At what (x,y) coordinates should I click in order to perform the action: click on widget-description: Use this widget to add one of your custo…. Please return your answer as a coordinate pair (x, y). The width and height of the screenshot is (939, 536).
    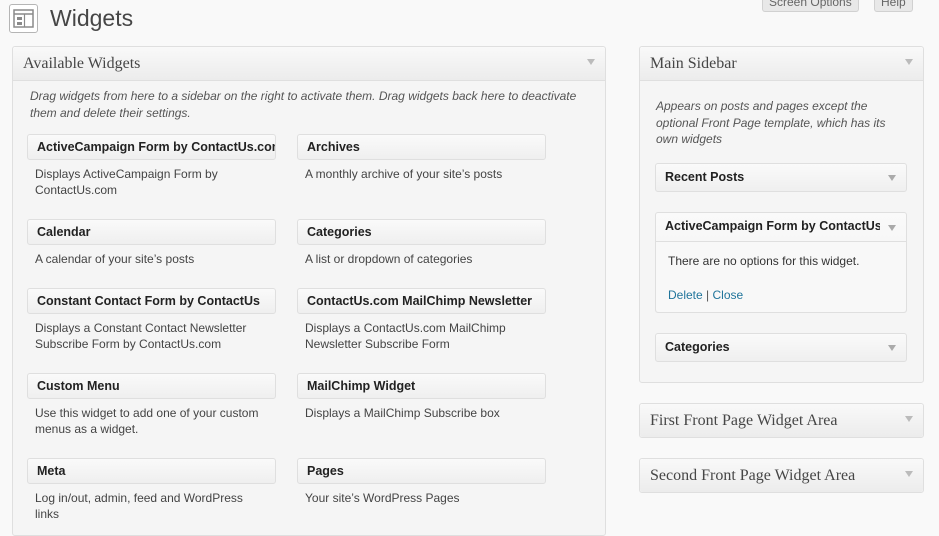
    Looking at the image, I should click on (147, 421).